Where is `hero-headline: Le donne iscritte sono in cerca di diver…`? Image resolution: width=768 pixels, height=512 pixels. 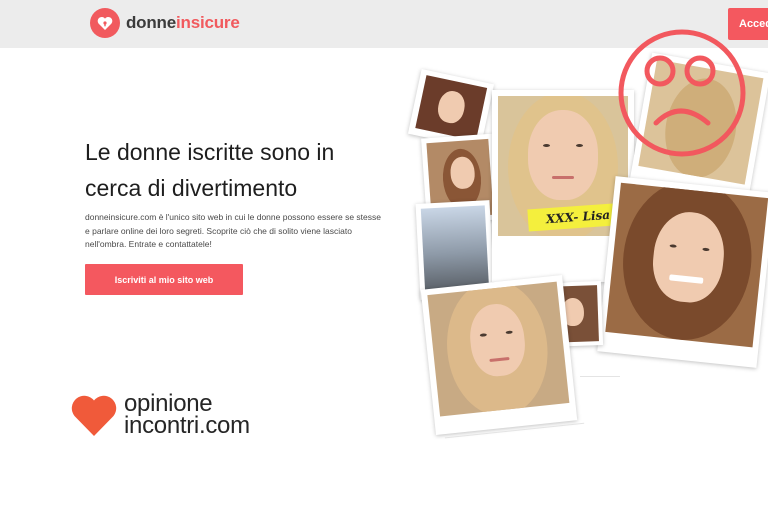 hero-headline: Le donne iscritte sono in cerca di diver… is located at coordinates (245, 170).